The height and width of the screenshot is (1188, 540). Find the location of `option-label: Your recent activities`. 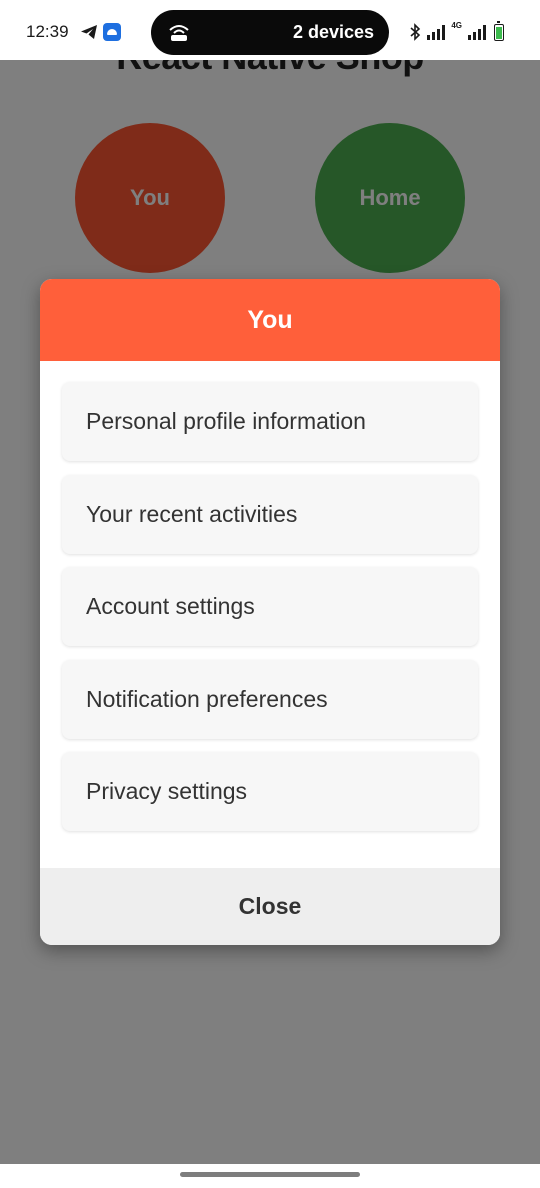

option-label: Your recent activities is located at coordinates (192, 513).